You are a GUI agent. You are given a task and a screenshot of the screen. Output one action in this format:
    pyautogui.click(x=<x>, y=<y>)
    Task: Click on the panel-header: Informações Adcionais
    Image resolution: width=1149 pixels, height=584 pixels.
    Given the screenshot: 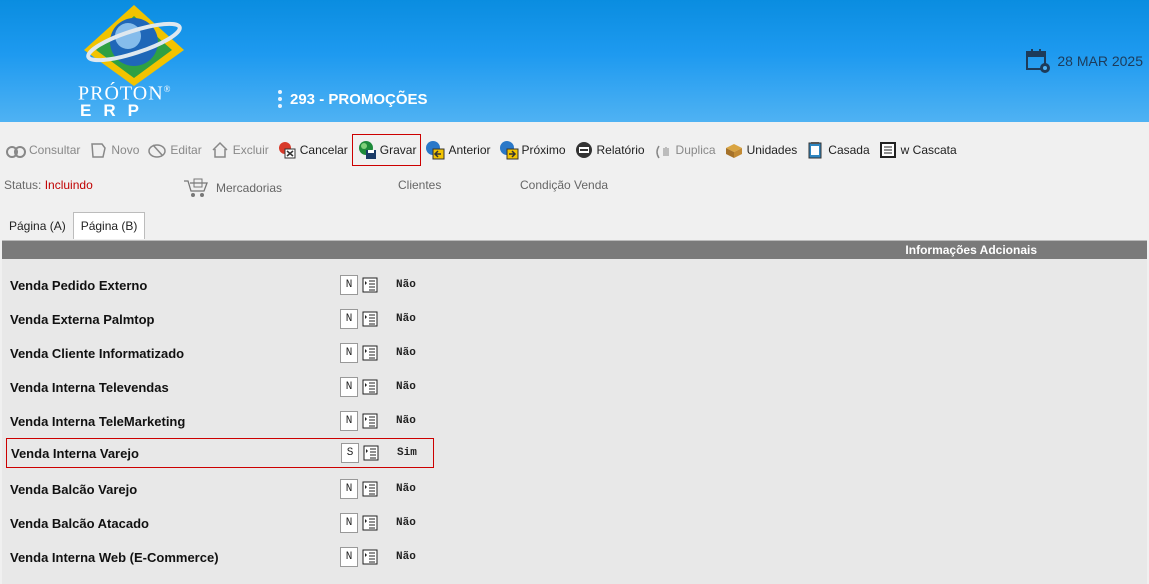 What is the action you would take?
    pyautogui.click(x=574, y=250)
    